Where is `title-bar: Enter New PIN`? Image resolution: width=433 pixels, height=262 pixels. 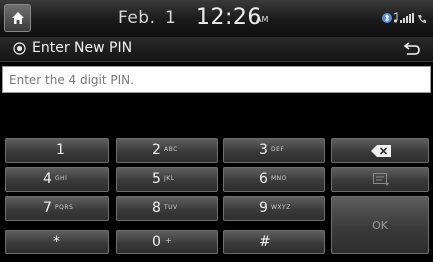 title-bar: Enter New PIN is located at coordinates (216, 49).